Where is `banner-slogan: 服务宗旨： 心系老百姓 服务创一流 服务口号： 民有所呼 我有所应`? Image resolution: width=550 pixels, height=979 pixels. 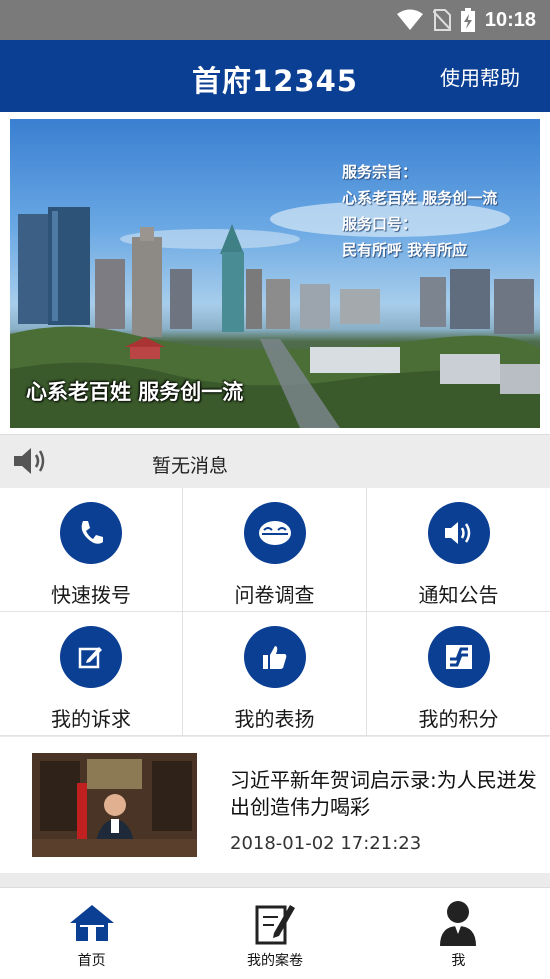
banner-slogan: 服务宗旨： 心系老百姓 服务创一流 服务口号： 民有所呼 我有所应 is located at coordinates (440, 211).